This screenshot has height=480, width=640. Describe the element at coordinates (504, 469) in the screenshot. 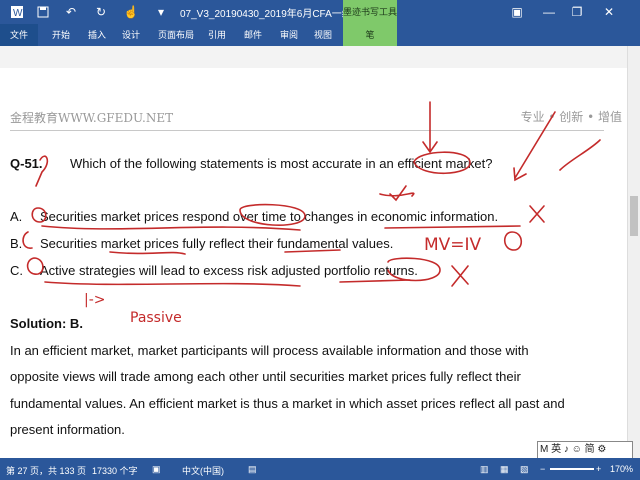

I see `print-layout-icon: ▦` at that location.